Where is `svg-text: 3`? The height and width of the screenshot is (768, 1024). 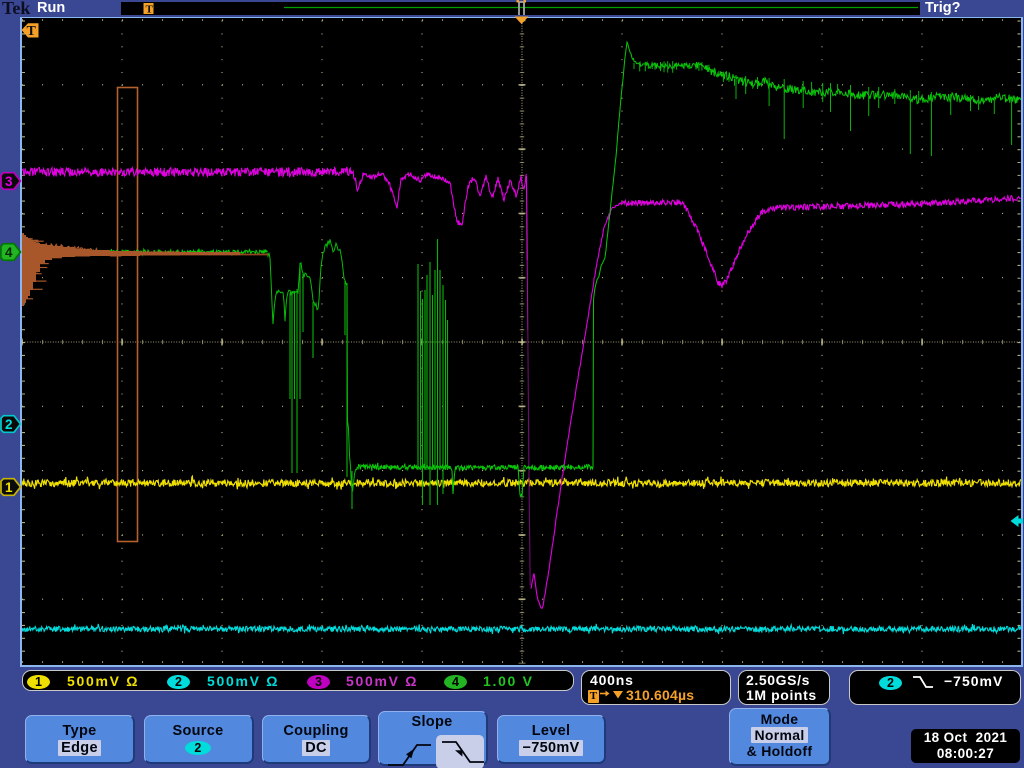
svg-text: 3 is located at coordinates (9, 181).